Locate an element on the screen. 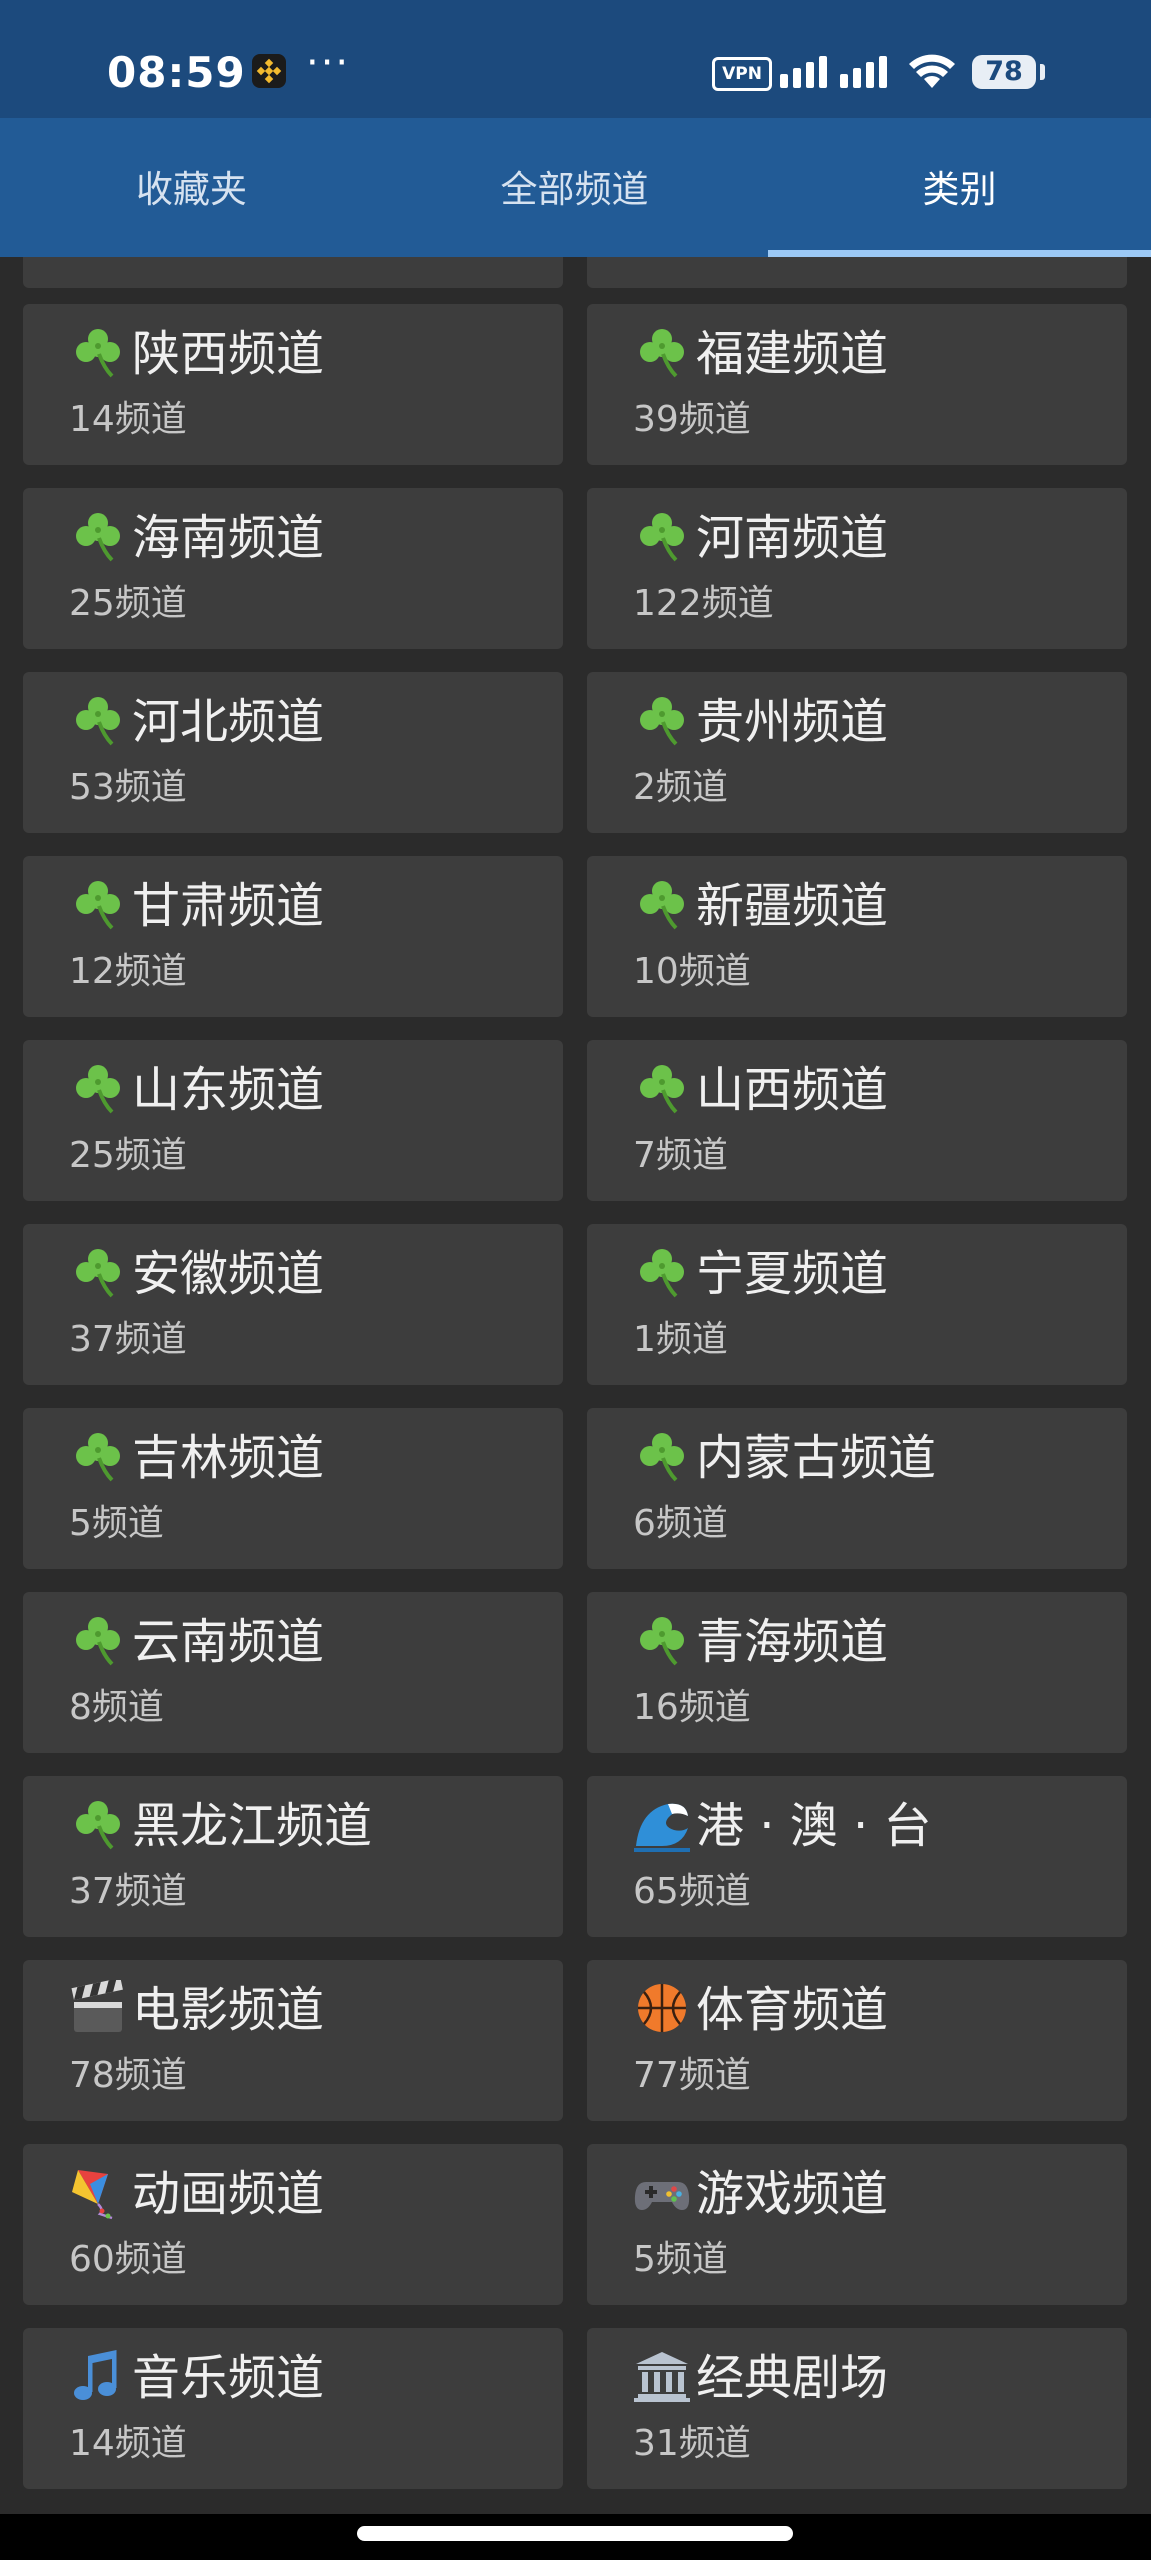 The image size is (1151, 2560). more-notifications-icon: ··· is located at coordinates (328, 63).